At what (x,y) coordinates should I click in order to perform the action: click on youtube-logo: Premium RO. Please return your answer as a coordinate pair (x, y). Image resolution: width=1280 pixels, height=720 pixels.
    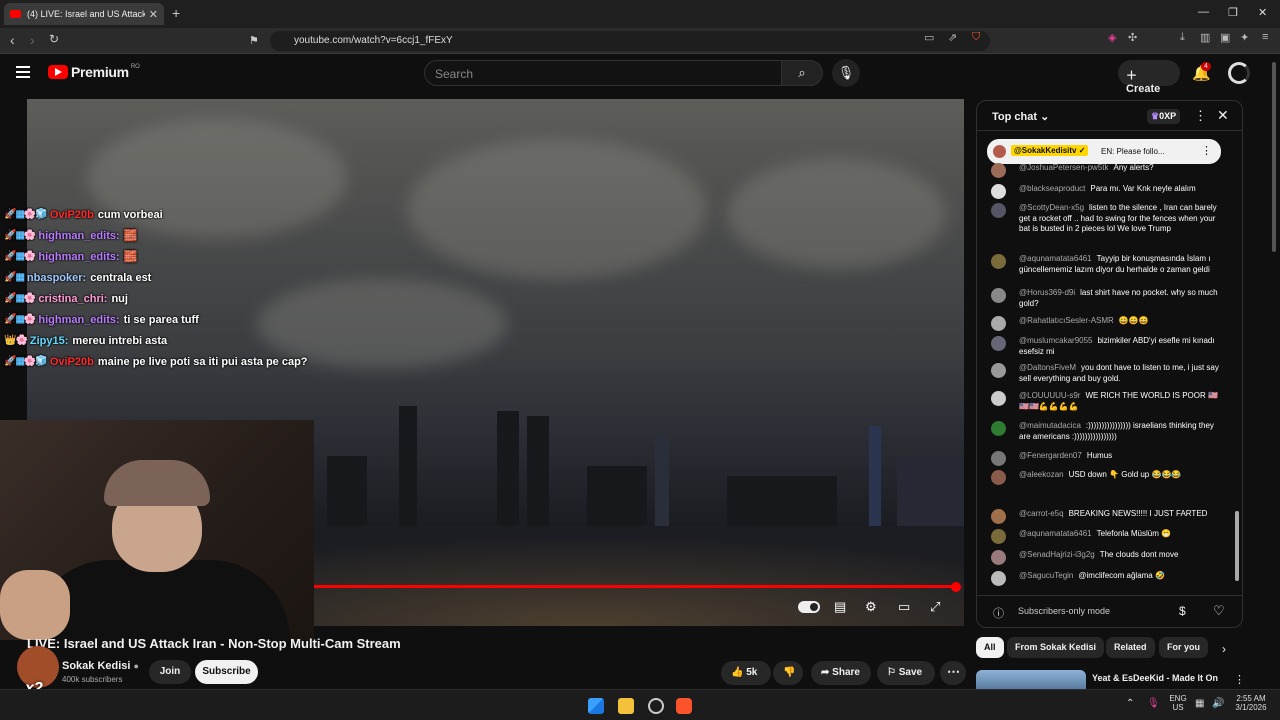
    Looking at the image, I should click on (94, 72).